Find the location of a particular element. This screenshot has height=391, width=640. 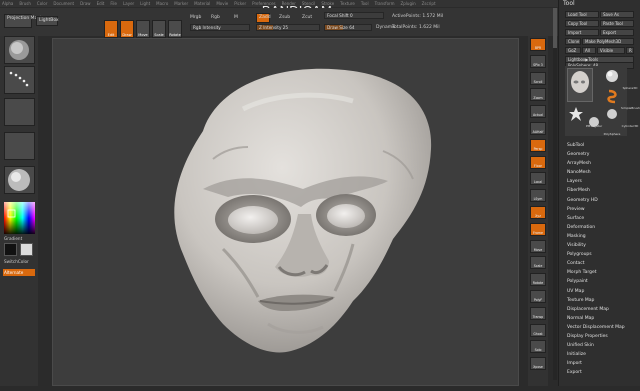

paste-tool-button: Paste Tool is located at coordinates (617, 23).